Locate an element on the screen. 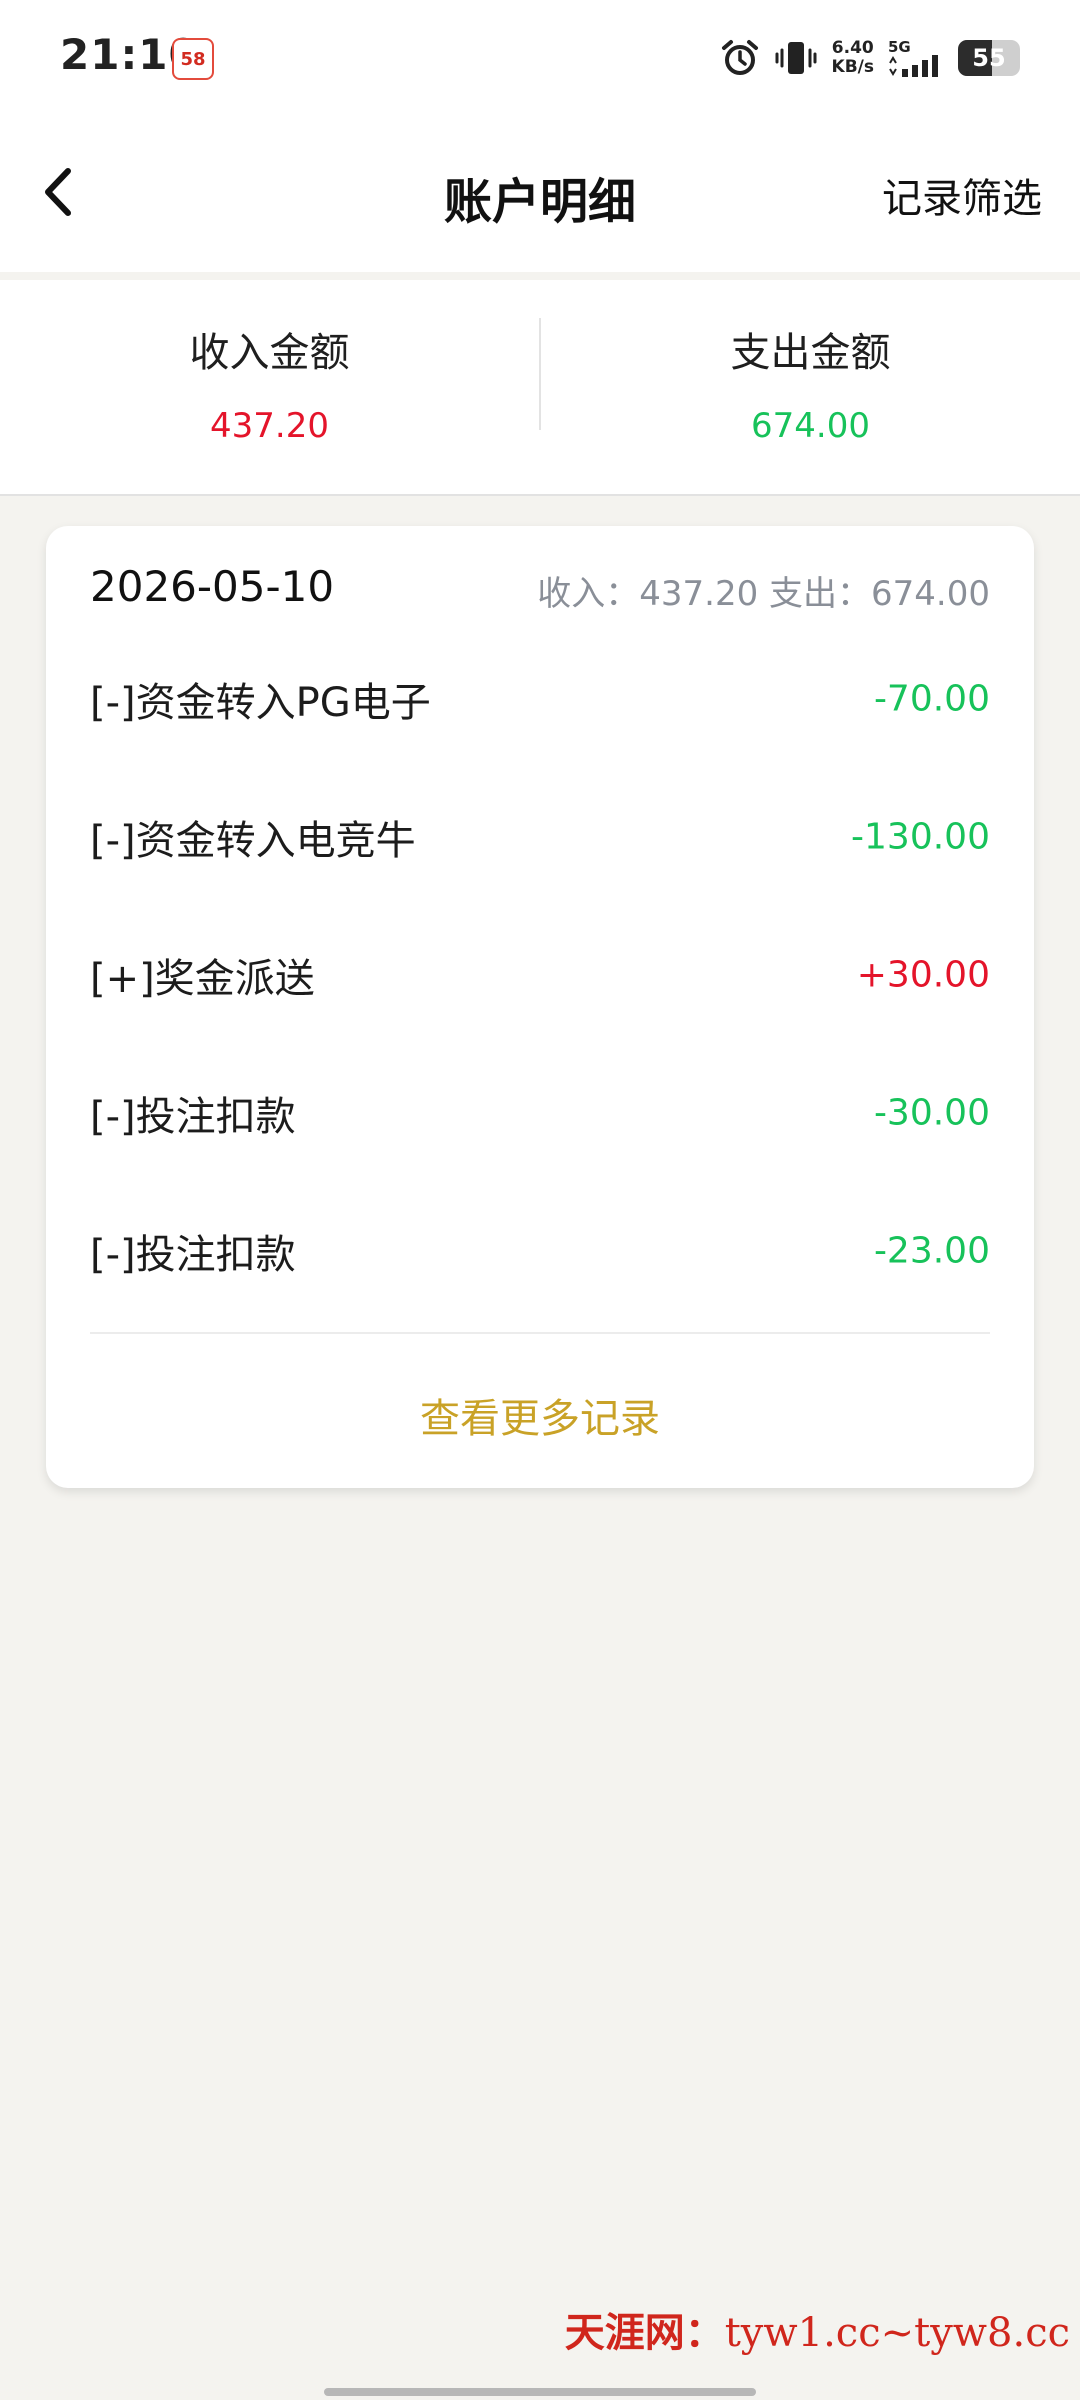 This screenshot has width=1080, height=2400. alarm-clock-icon is located at coordinates (739, 57).